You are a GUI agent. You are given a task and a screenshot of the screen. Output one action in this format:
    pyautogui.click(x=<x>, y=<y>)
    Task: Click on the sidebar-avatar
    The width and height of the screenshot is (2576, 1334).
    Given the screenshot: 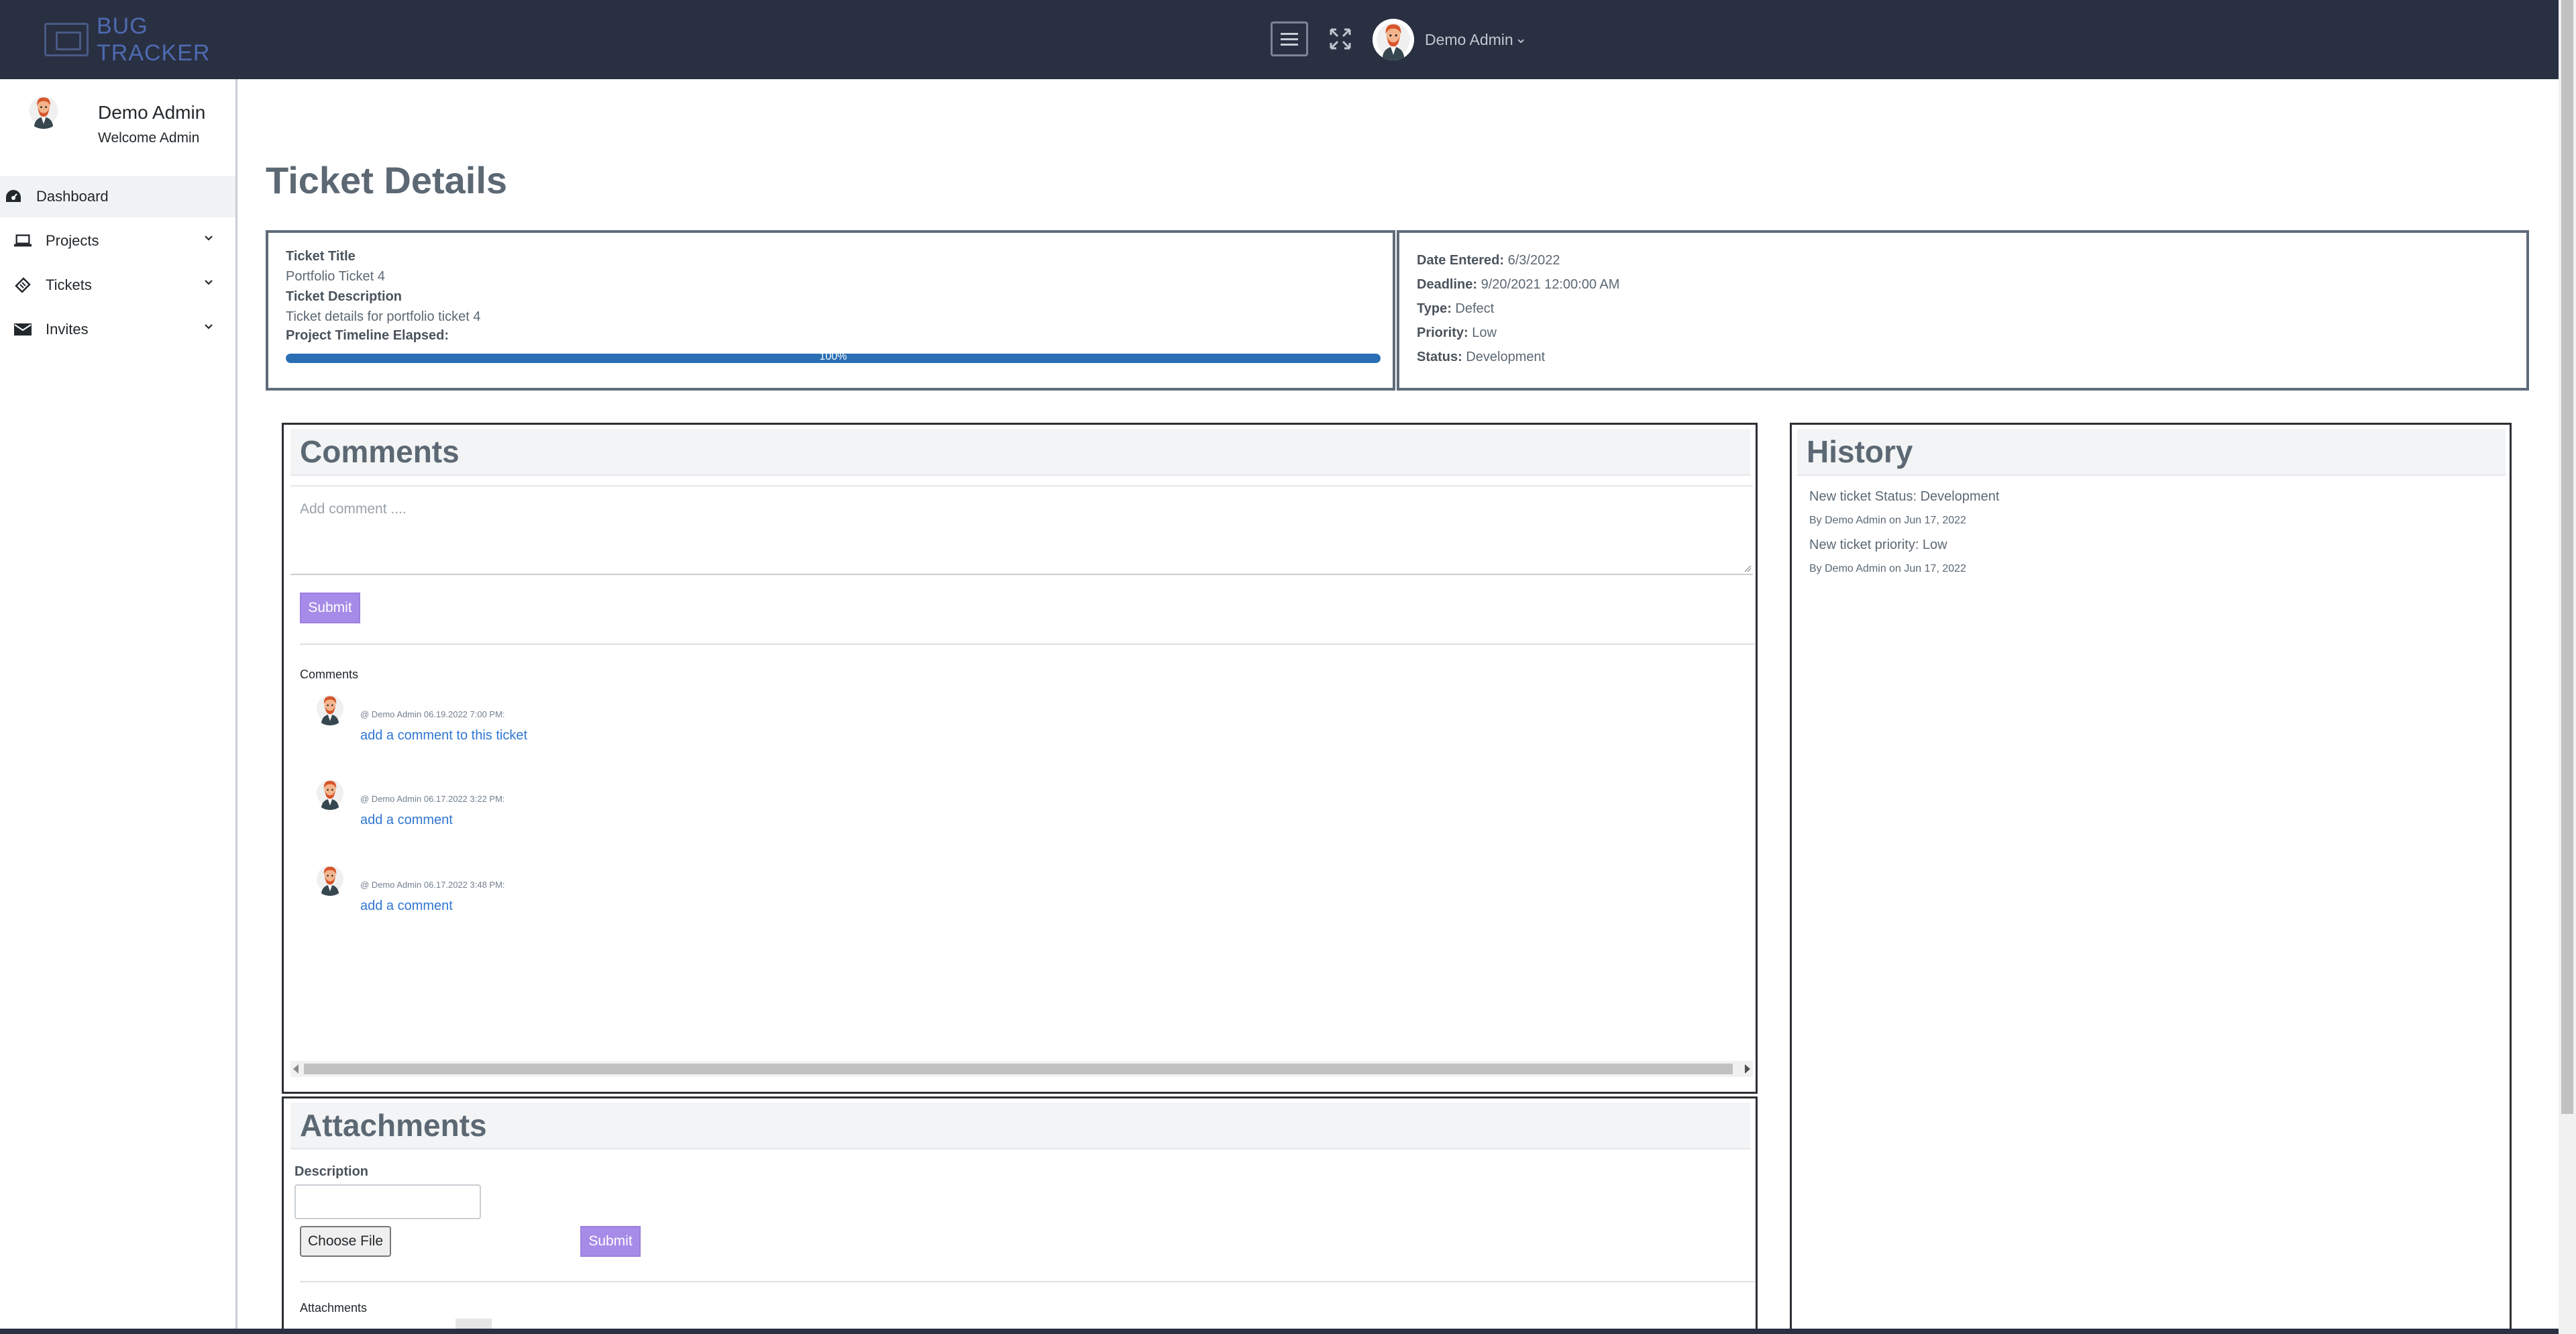 What is the action you would take?
    pyautogui.click(x=43, y=111)
    